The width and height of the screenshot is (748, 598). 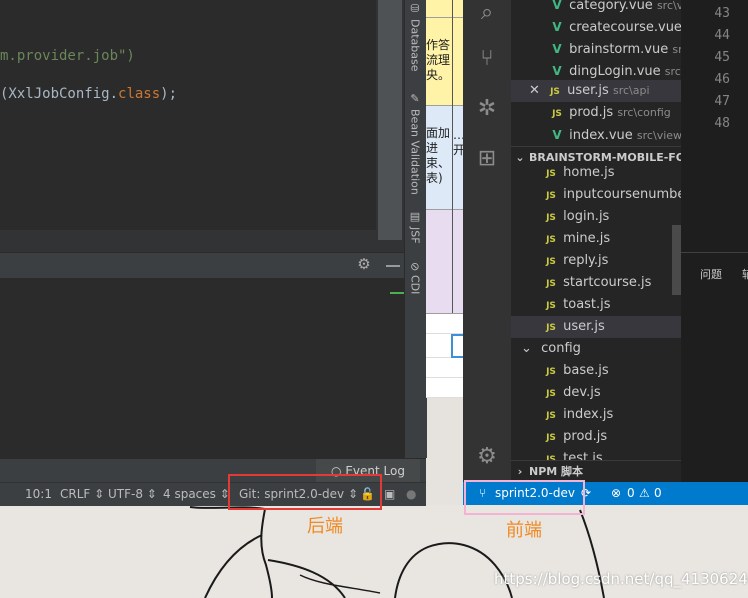 I want to click on tree-file: JS reply.js, so click(x=596, y=261).